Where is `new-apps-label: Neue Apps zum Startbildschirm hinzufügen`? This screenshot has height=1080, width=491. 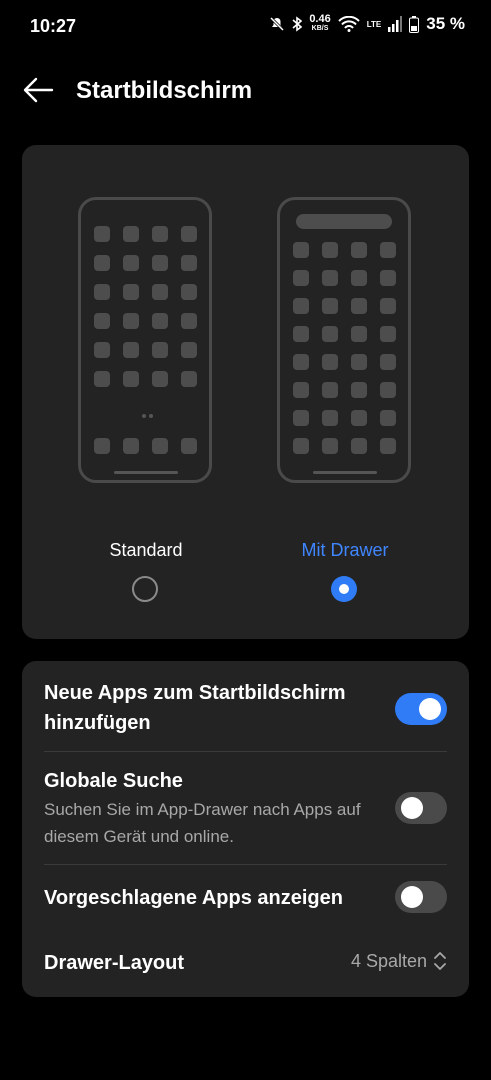 new-apps-label: Neue Apps zum Startbildschirm hinzufügen is located at coordinates (195, 708).